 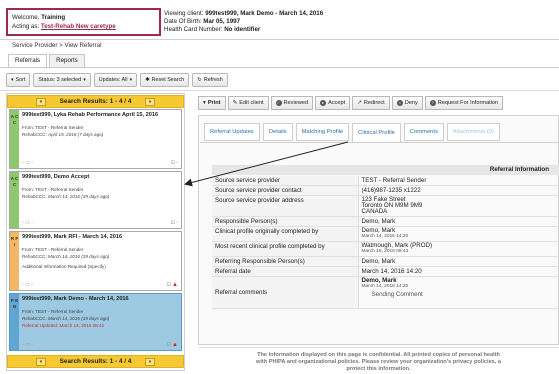 What do you see at coordinates (199, 79) in the screenshot?
I see `refresh-icon: ↻` at bounding box center [199, 79].